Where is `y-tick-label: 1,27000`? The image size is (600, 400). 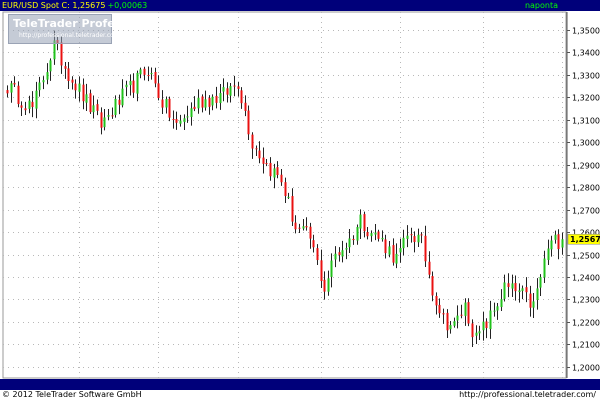 y-tick-label: 1,27000 is located at coordinates (586, 211).